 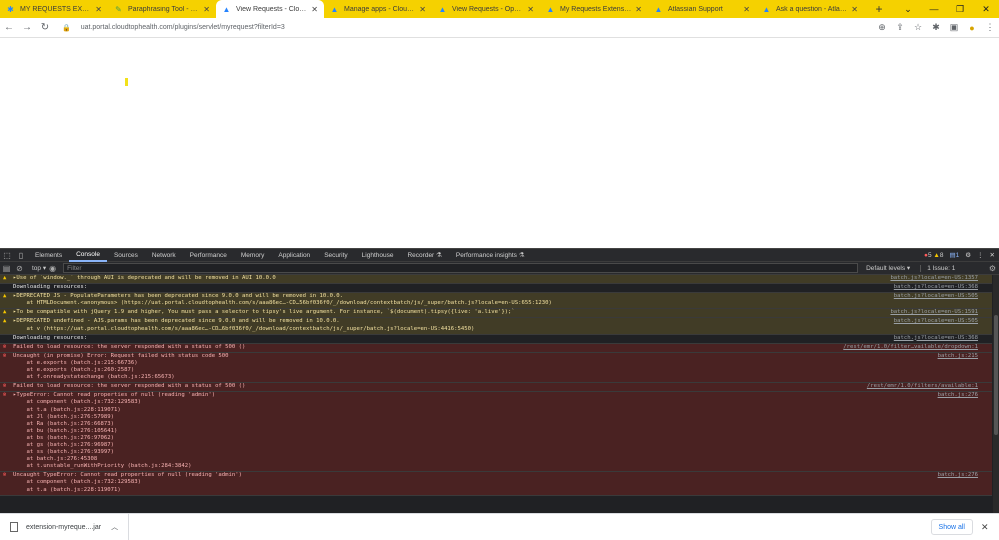 I want to click on live-expression-eye-icon: ◉, so click(x=52, y=268).